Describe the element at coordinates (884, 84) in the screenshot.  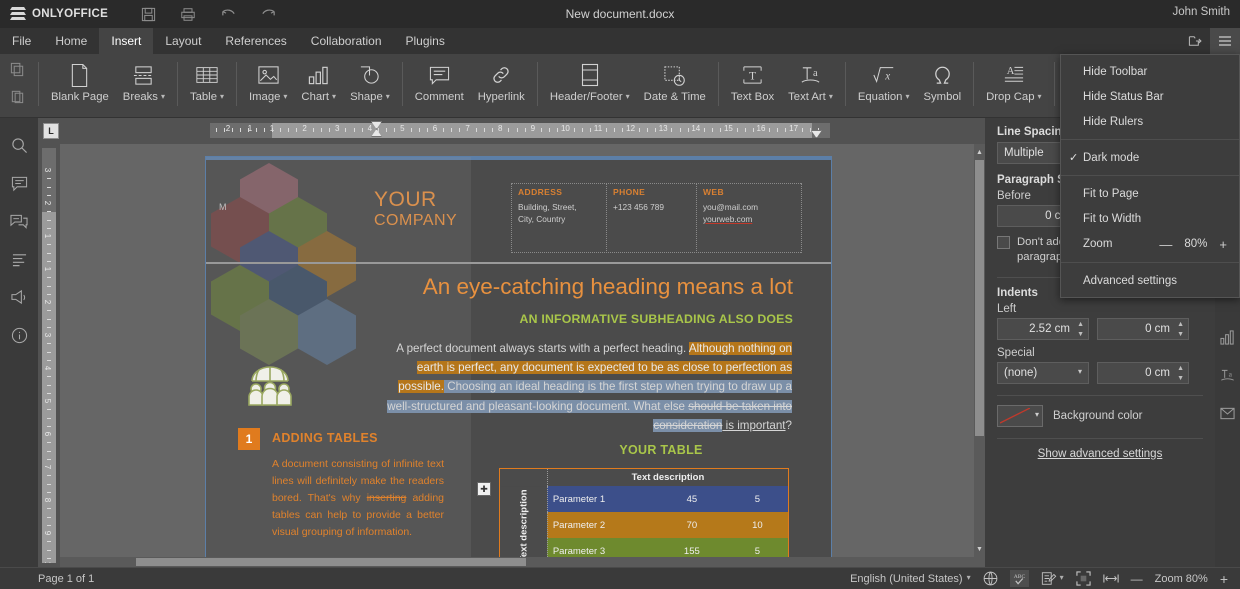
I see `ribbon-equation-button: x Equation ▾` at that location.